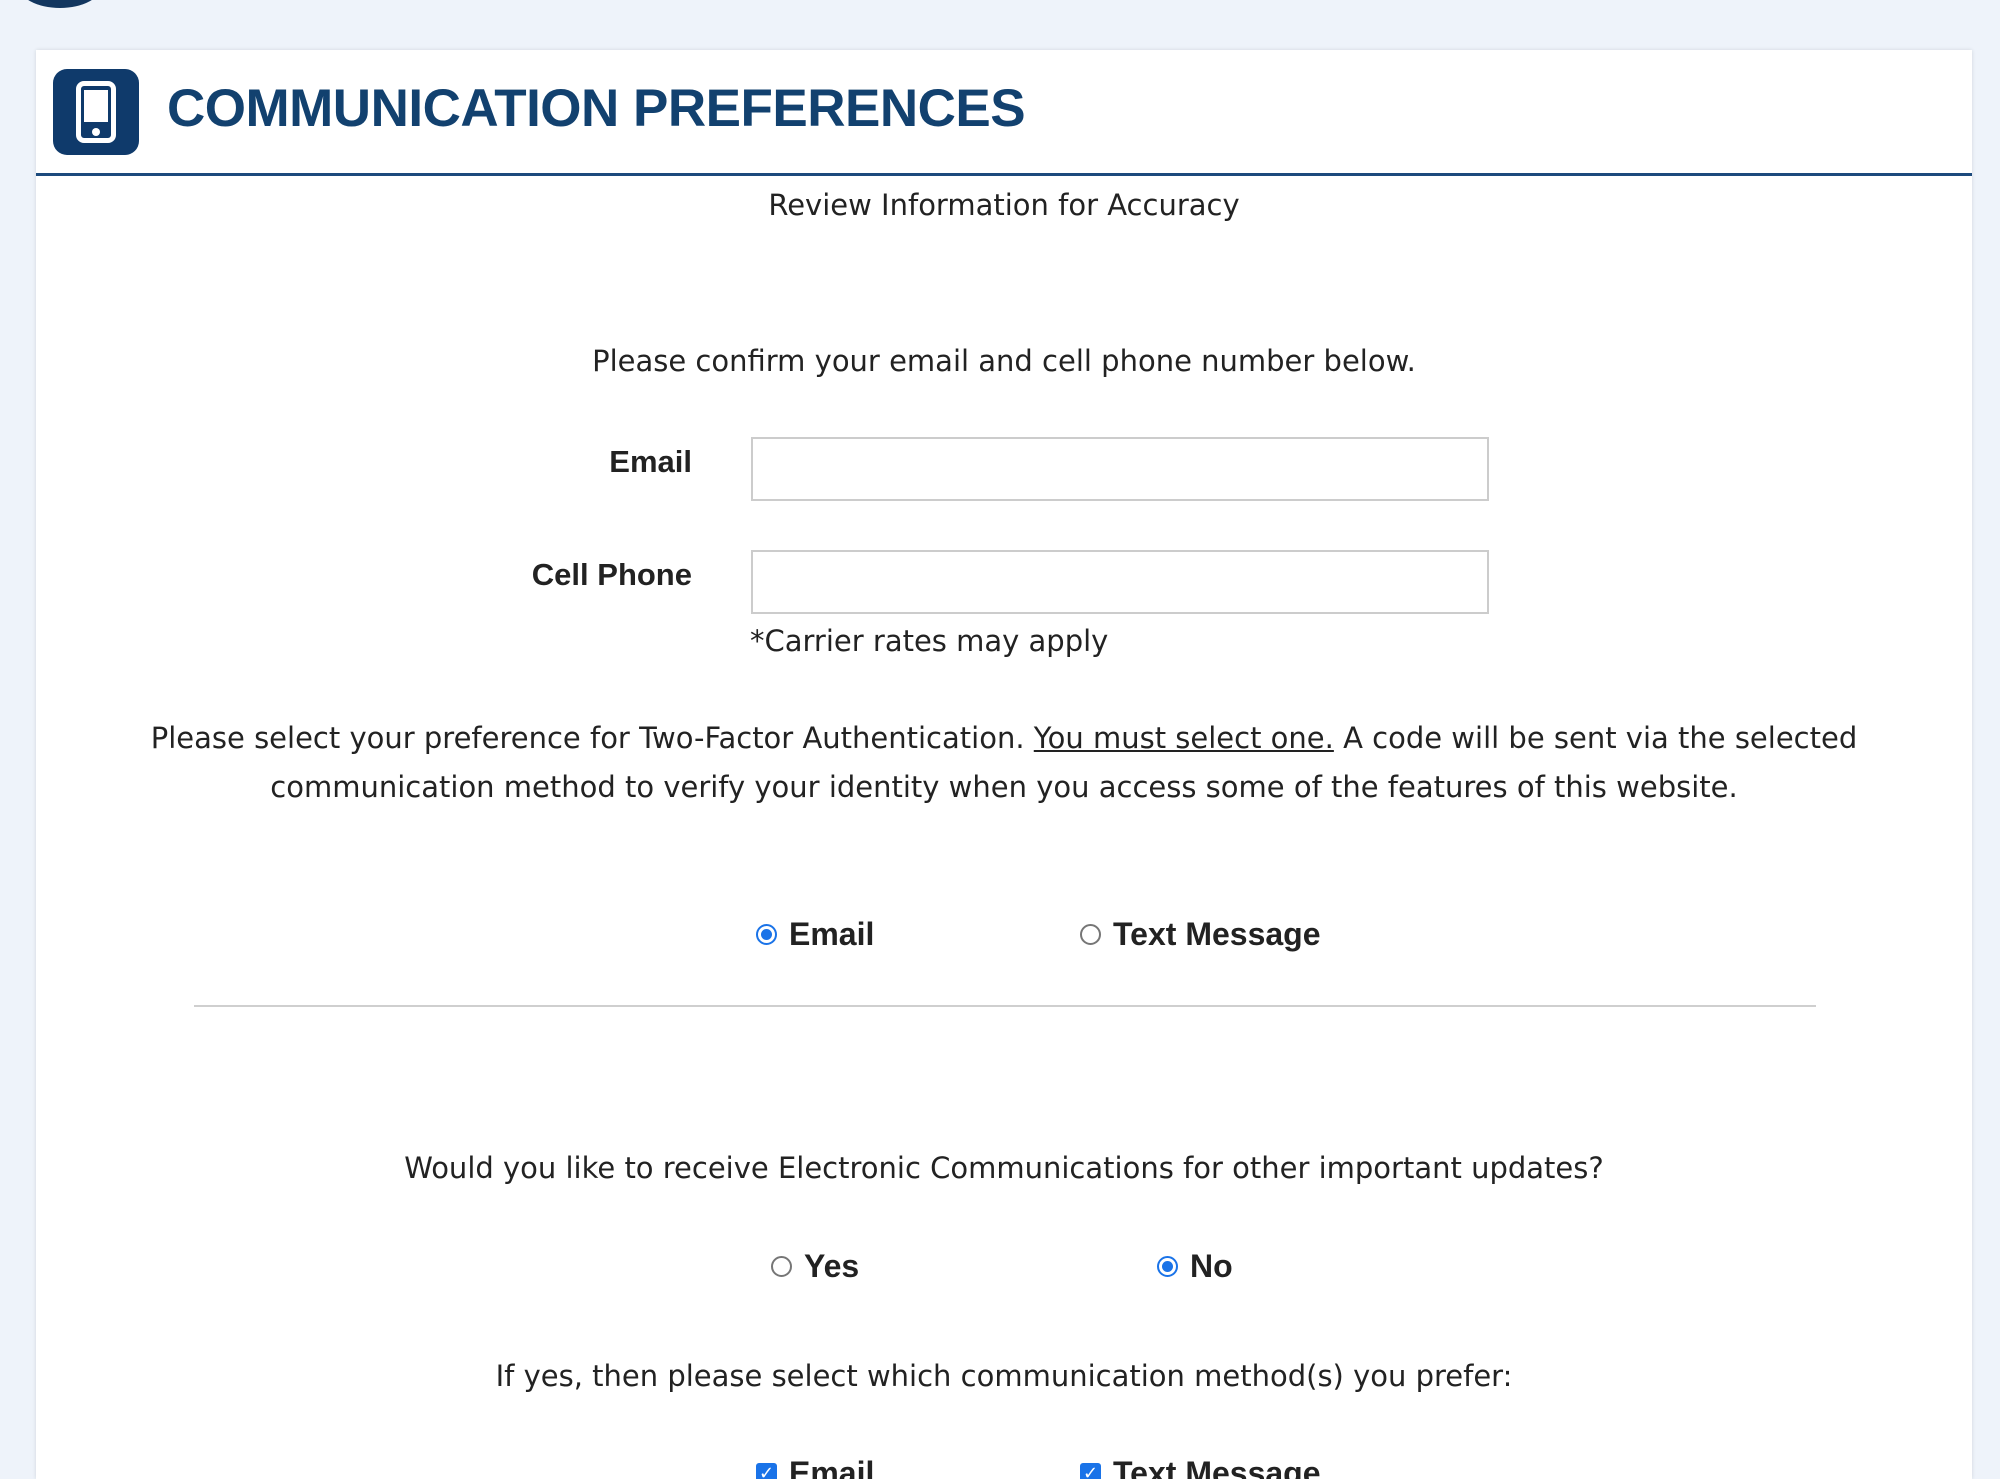 The width and height of the screenshot is (2000, 1479). I want to click on phone-home-button-shape, so click(96, 132).